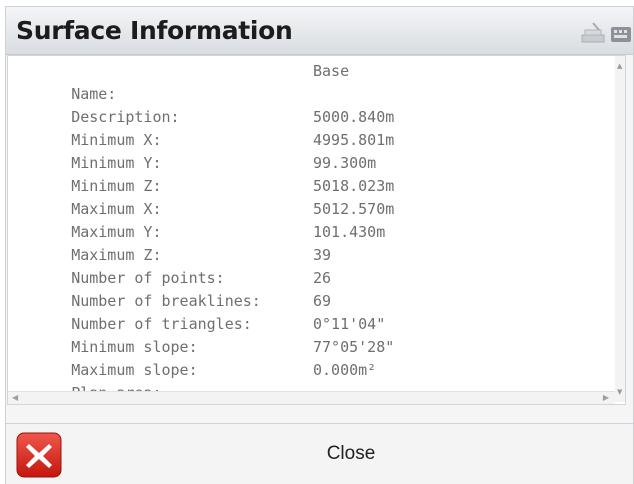 This screenshot has height=484, width=634. Describe the element at coordinates (311, 397) in the screenshot. I see `horizontal-scrollbar: ◀ ▶` at that location.